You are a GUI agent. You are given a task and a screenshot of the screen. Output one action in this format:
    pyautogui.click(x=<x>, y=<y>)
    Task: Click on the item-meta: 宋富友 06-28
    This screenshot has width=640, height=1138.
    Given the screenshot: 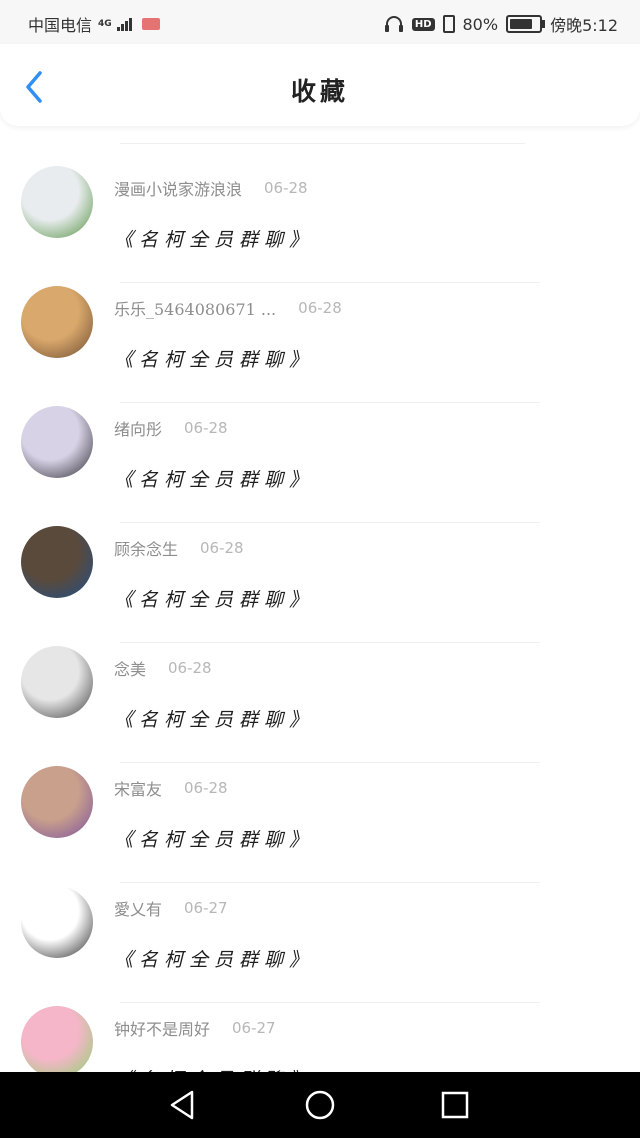 What is the action you would take?
    pyautogui.click(x=171, y=788)
    